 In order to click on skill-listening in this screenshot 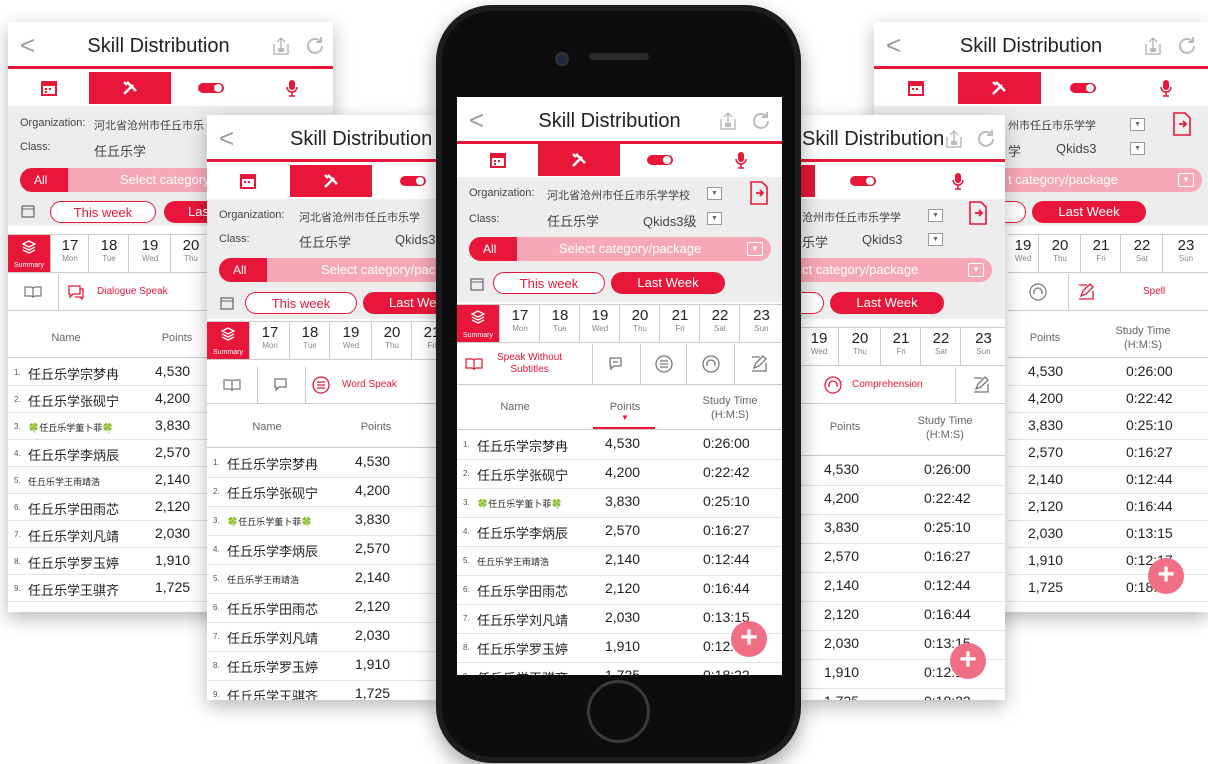, I will do `click(710, 364)`.